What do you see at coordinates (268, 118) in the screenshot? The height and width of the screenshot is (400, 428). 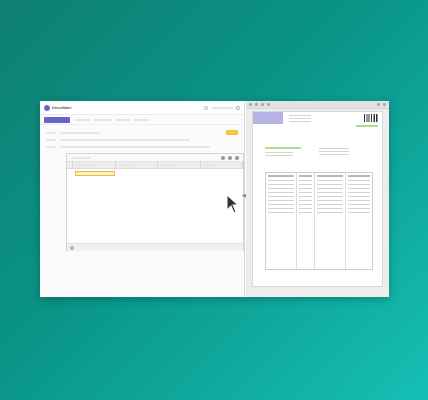 I see `document-header-block` at bounding box center [268, 118].